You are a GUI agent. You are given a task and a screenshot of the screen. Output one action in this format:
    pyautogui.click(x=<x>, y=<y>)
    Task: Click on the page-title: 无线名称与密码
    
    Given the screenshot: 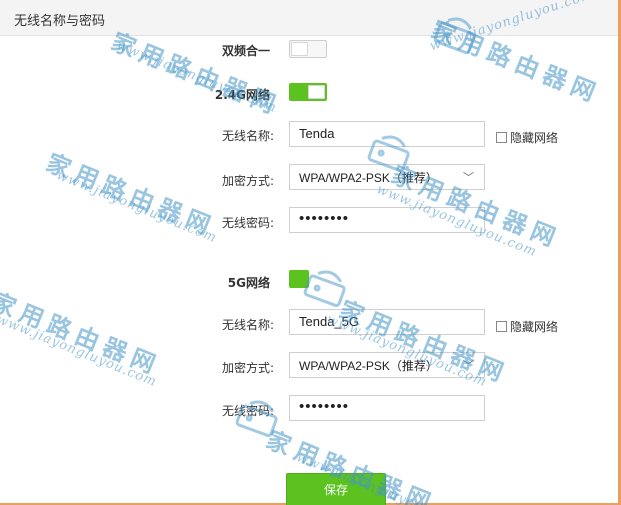 What is the action you would take?
    pyautogui.click(x=60, y=21)
    